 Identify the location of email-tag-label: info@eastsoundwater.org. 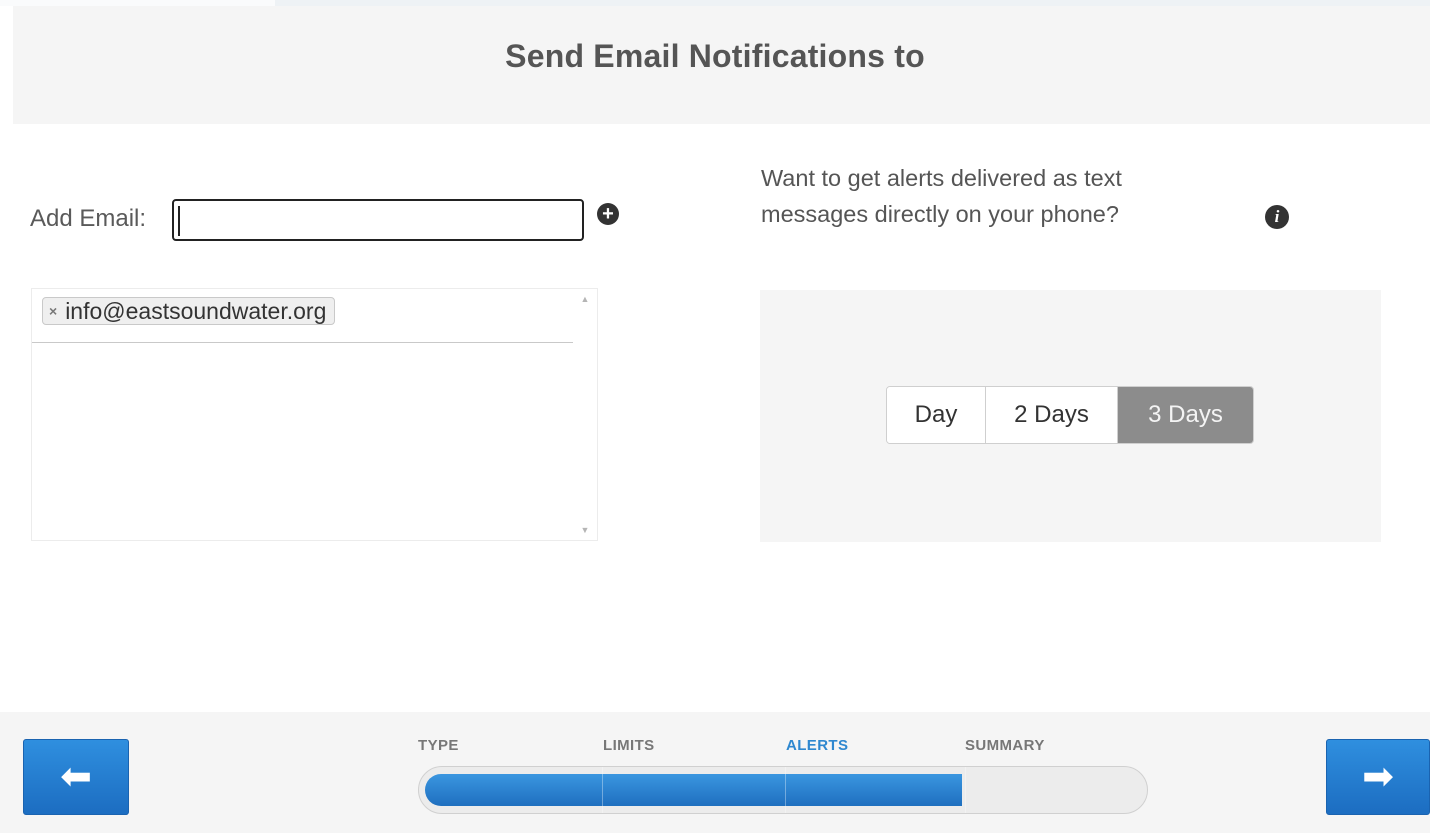
(196, 310).